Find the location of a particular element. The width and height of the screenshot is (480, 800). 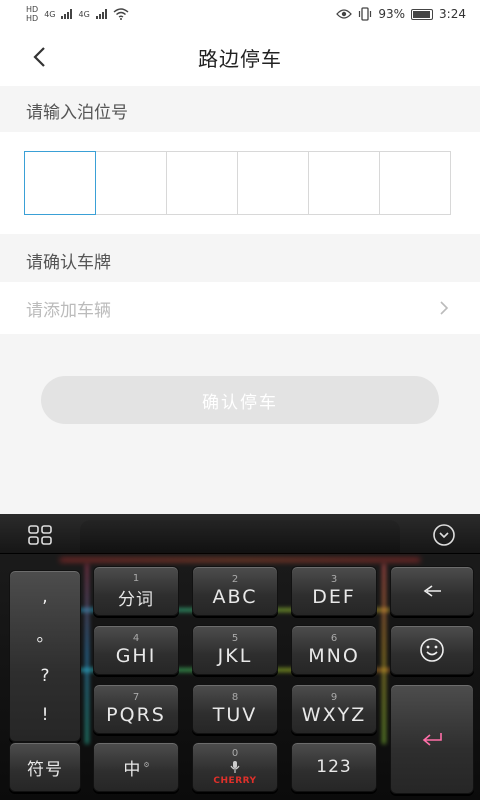

keyboard-hide-button is located at coordinates (444, 535).